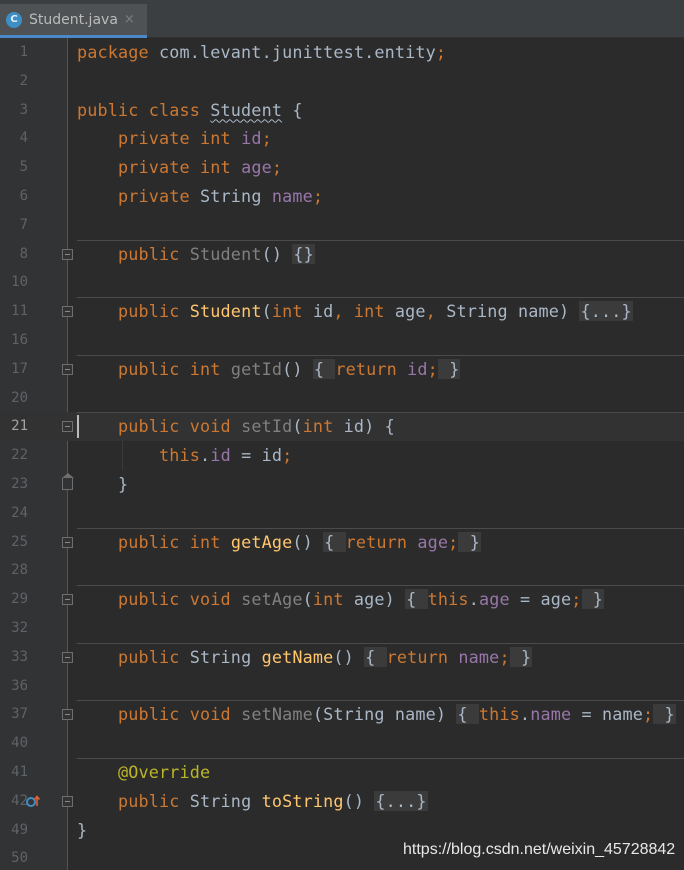 The image size is (684, 870). I want to click on code-text: public Student() {}, so click(196, 254).